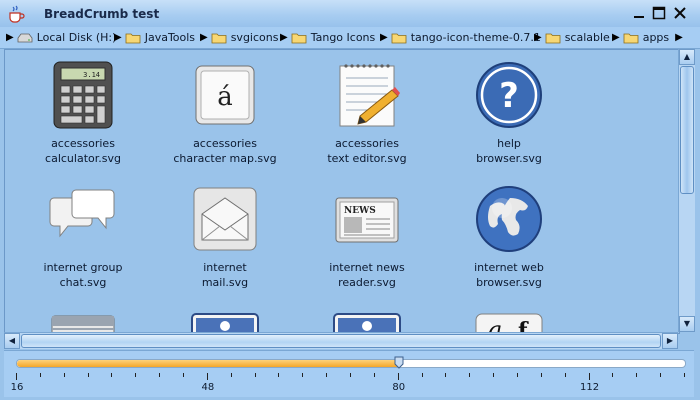 Image resolution: width=700 pixels, height=400 pixels. What do you see at coordinates (102, 14) in the screenshot?
I see `window-title: BreadCrumb test` at bounding box center [102, 14].